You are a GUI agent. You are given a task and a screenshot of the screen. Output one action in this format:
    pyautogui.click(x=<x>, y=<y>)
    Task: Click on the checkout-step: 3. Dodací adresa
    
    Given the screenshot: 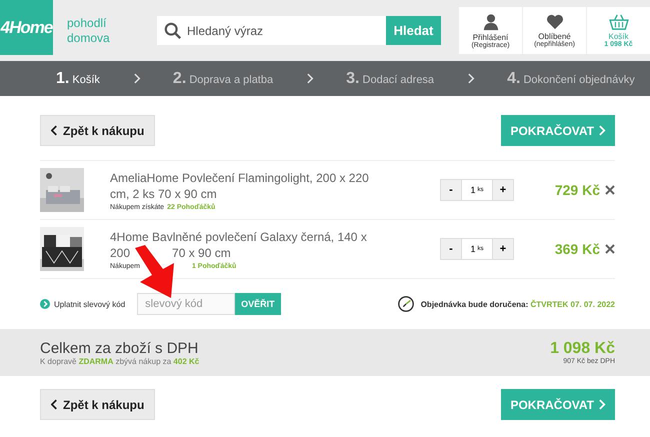 What is the action you would take?
    pyautogui.click(x=390, y=79)
    